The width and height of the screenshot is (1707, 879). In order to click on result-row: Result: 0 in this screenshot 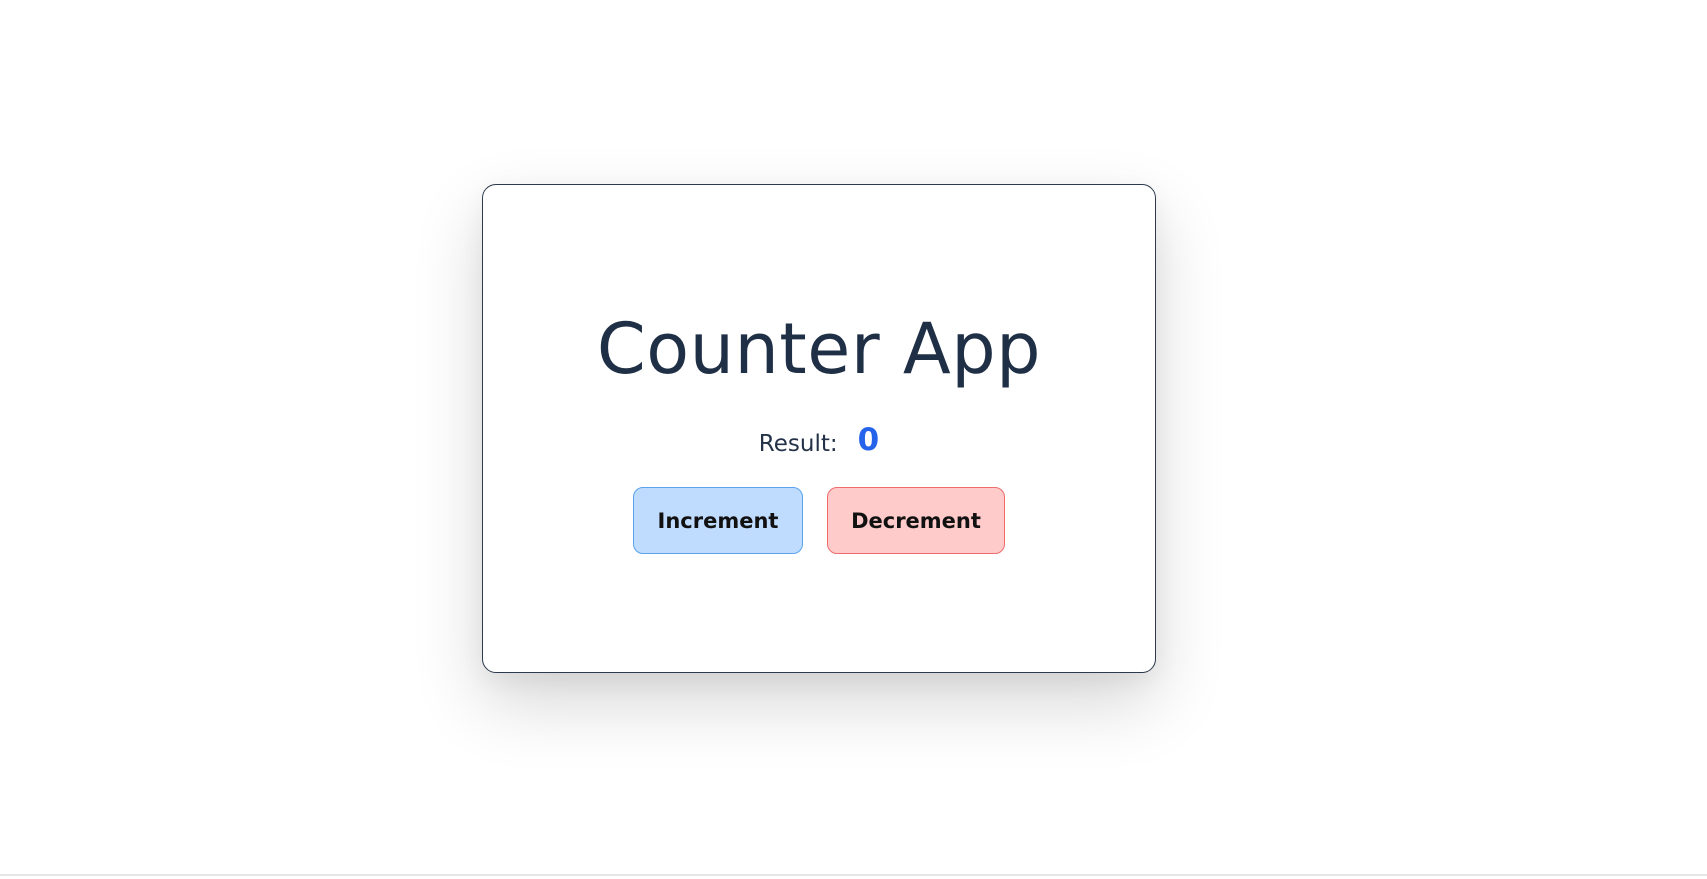, I will do `click(819, 442)`.